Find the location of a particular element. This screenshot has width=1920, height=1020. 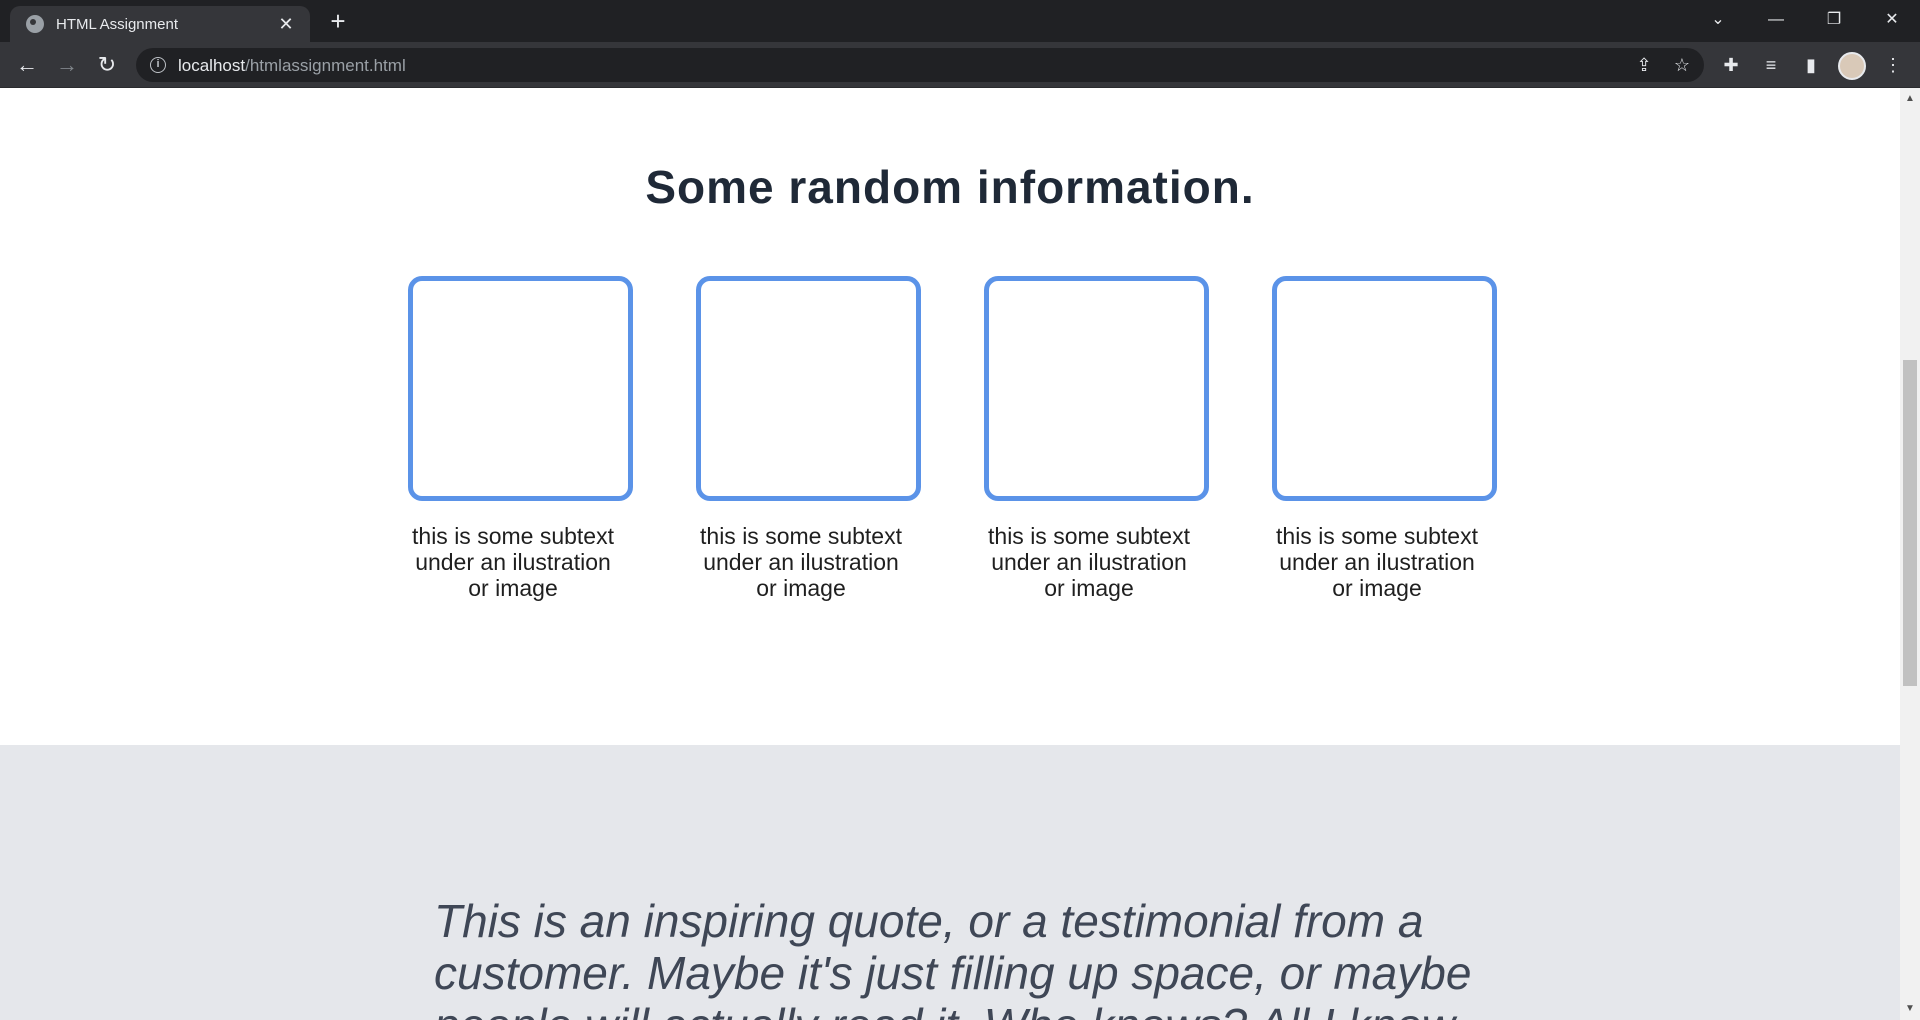

side-panel-icon: ▮ is located at coordinates (1811, 65).